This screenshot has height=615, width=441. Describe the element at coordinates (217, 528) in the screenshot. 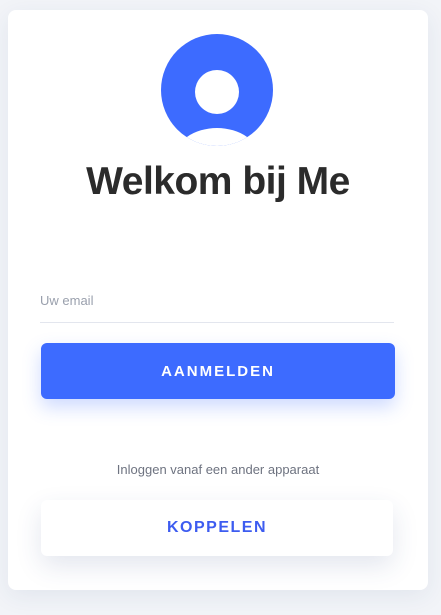

I see `link-device-button: KOPPELEN` at that location.